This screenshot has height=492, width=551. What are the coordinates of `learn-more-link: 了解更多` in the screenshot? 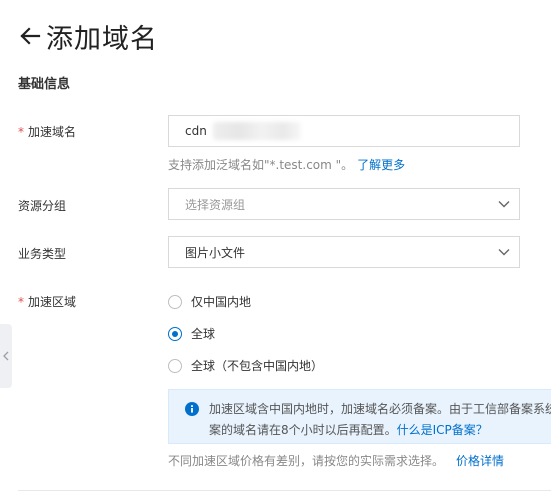 It's located at (381, 165).